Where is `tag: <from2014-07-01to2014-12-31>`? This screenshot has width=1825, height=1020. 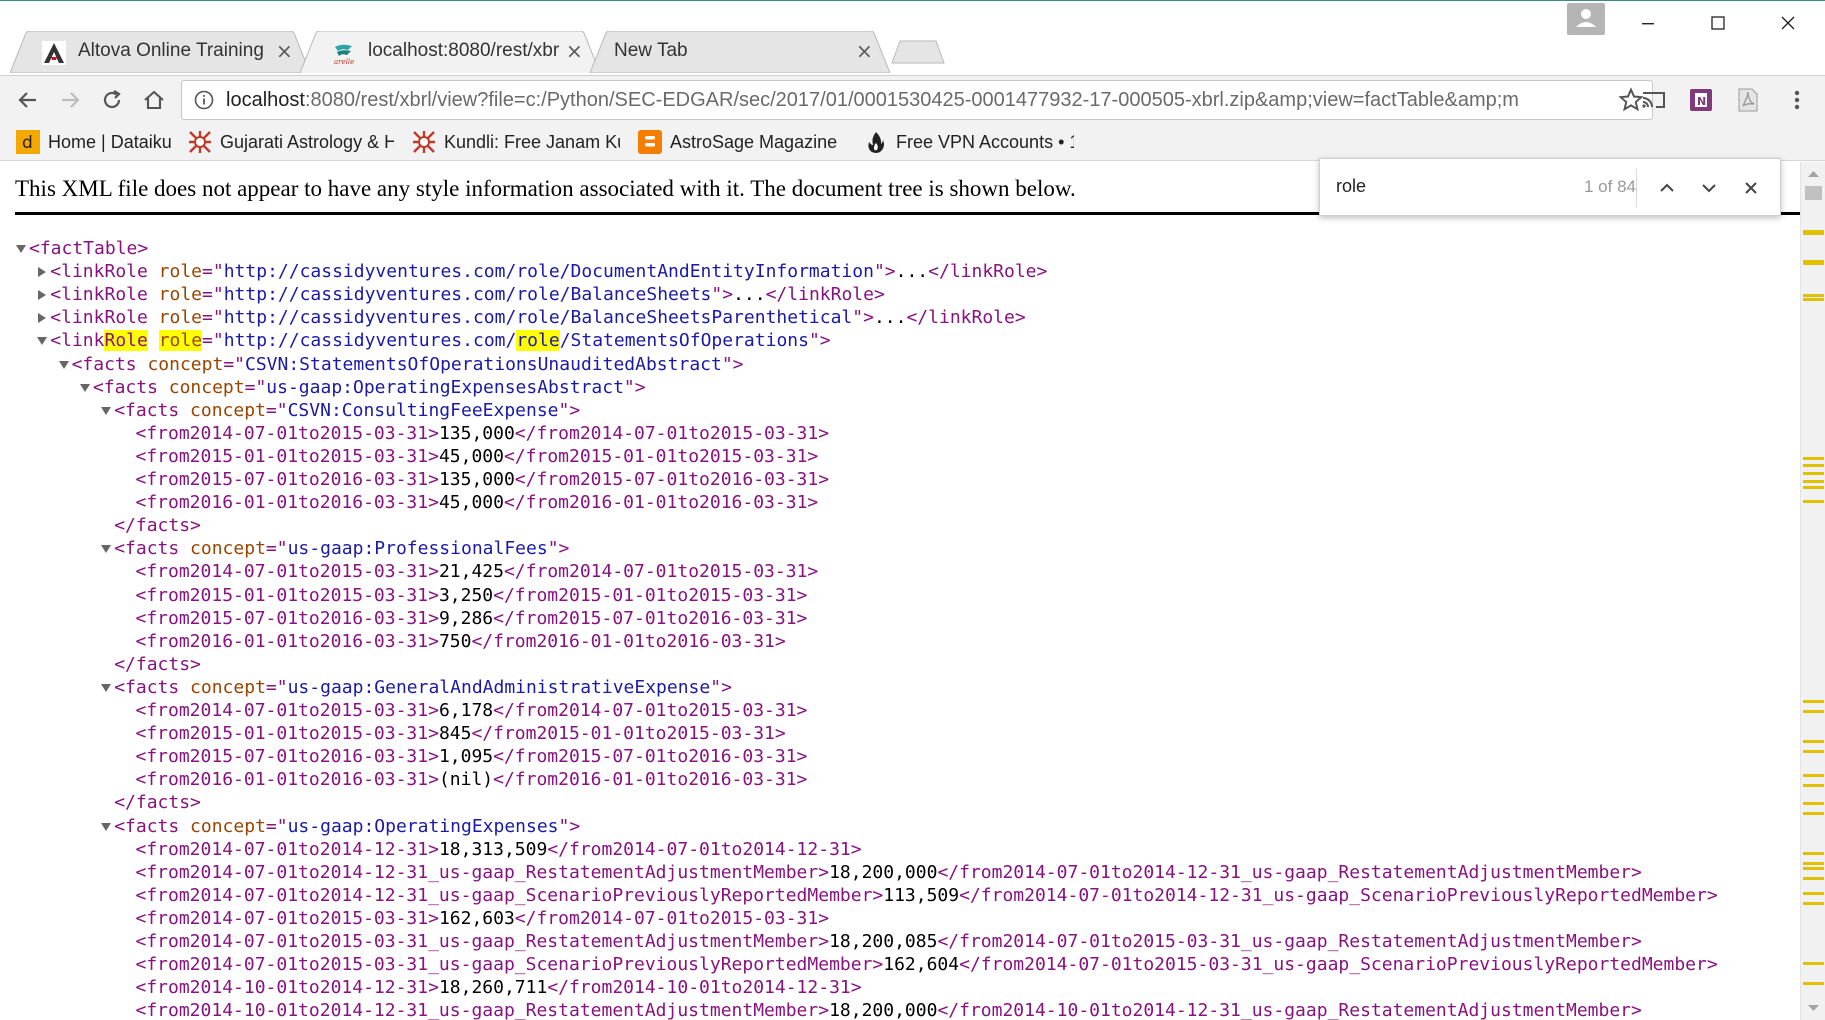 tag: <from2014-07-01to2014-12-31> is located at coordinates (287, 849).